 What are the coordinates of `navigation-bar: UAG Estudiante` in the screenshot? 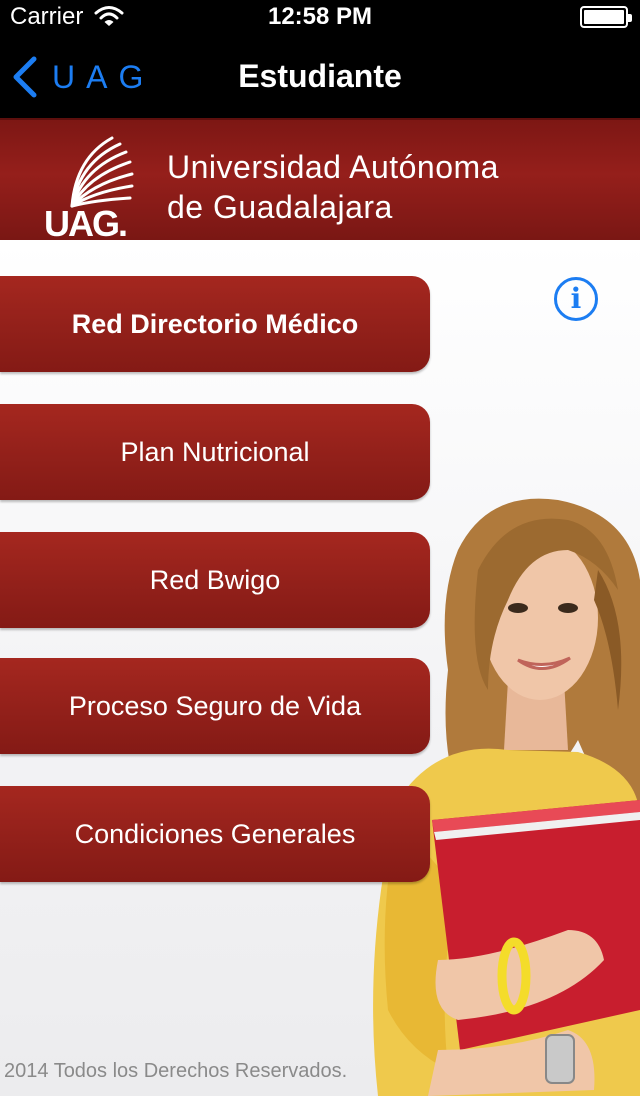 It's located at (320, 79).